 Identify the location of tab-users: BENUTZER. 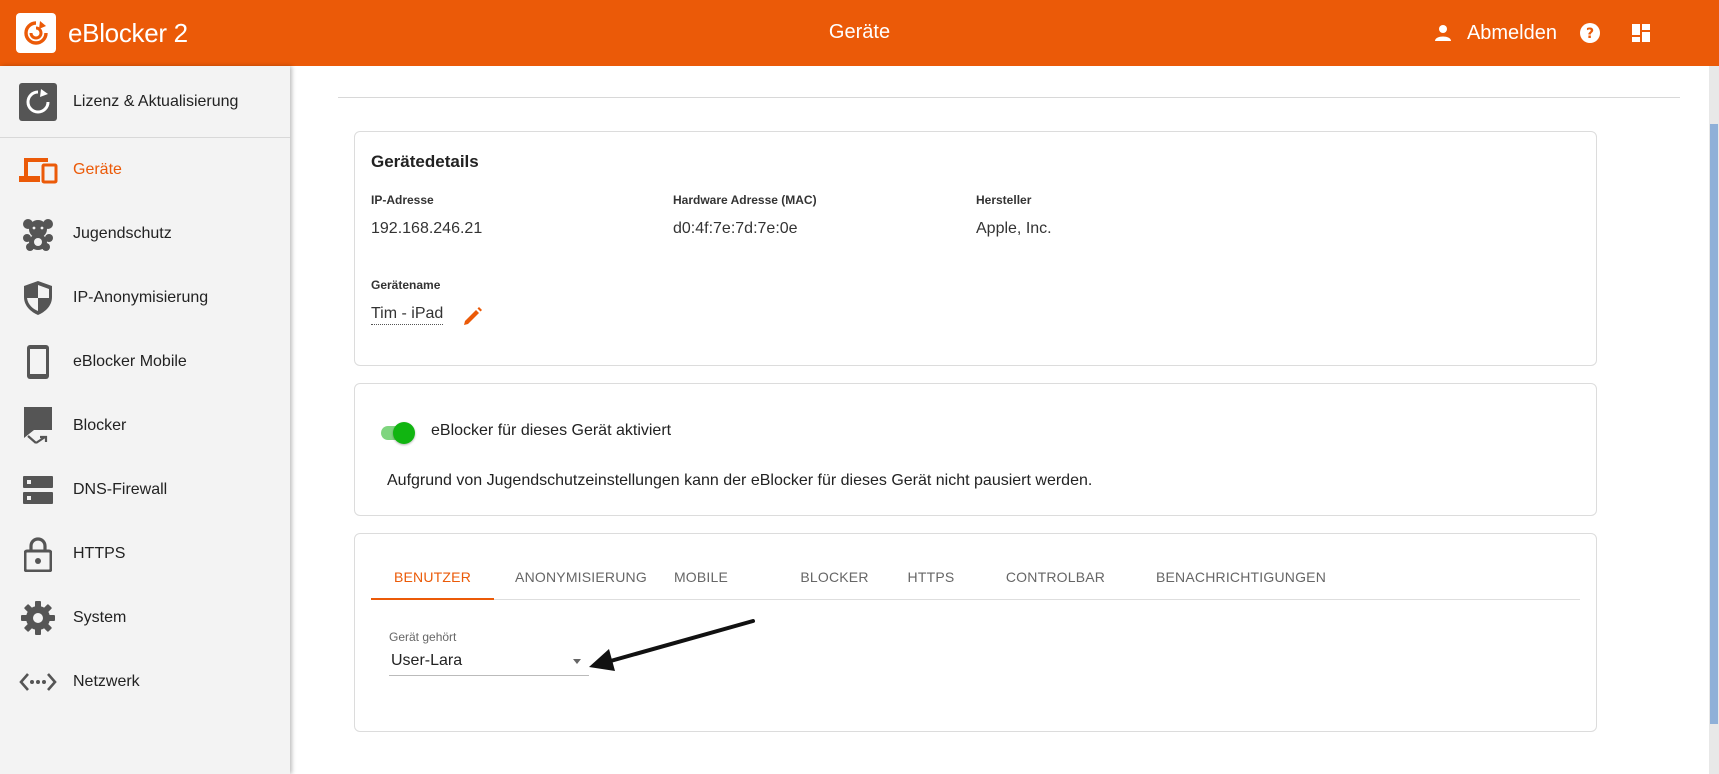
(432, 577).